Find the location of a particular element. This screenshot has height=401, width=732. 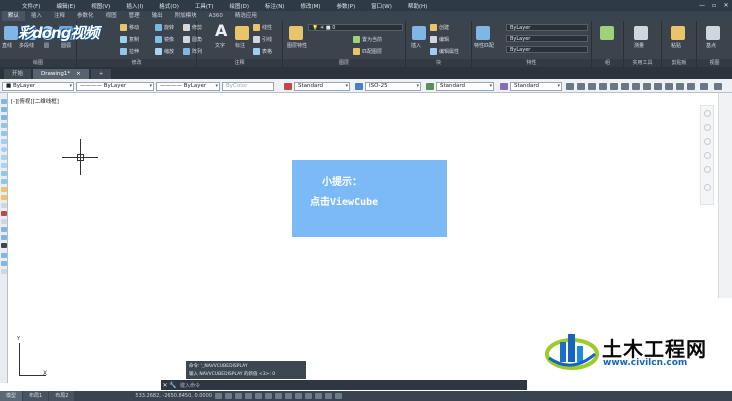

cloud-icon is located at coordinates (4, 157).